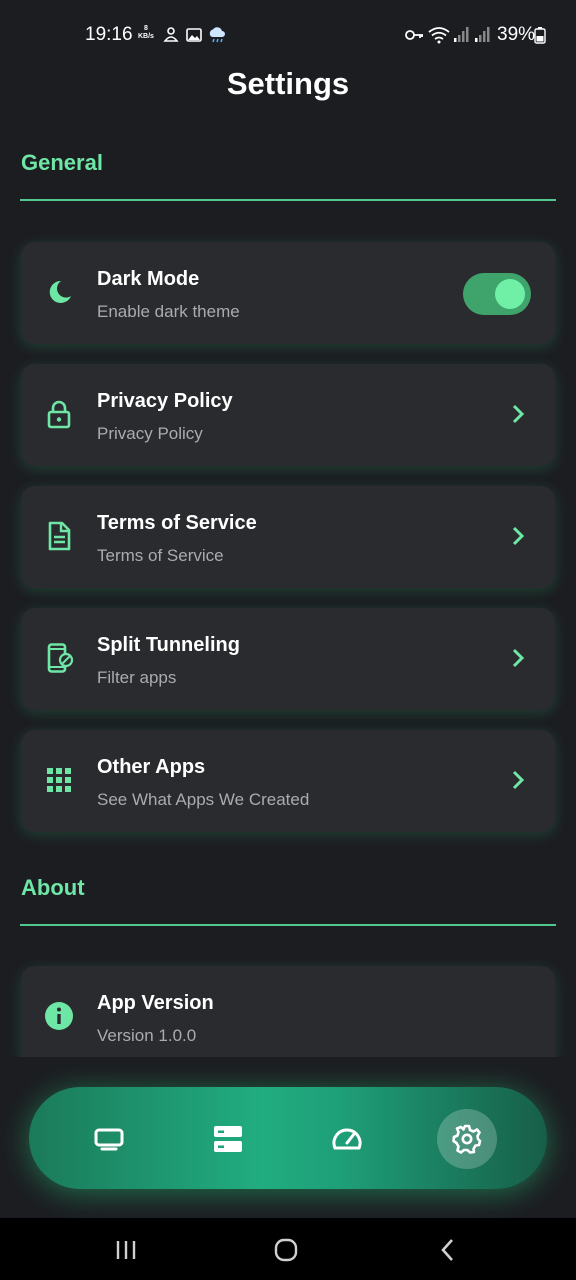 This screenshot has width=576, height=1280. What do you see at coordinates (150, 433) in the screenshot?
I see `privacy-policy-subtitle: Privacy Policy` at bounding box center [150, 433].